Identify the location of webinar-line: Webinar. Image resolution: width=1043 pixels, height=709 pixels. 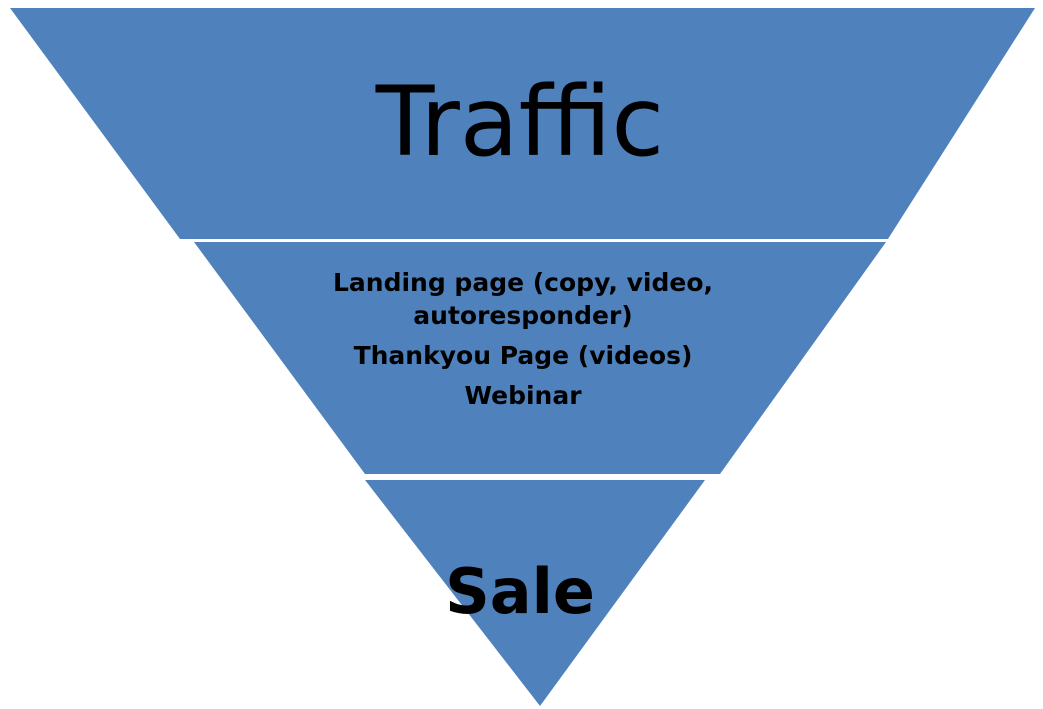
(523, 395).